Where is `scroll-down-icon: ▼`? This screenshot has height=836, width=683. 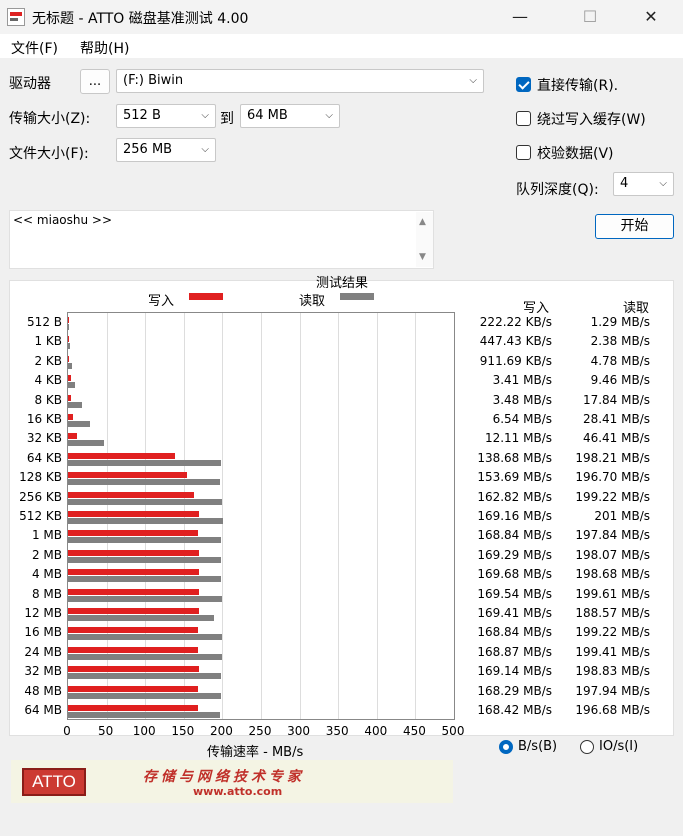 scroll-down-icon: ▼ is located at coordinates (422, 257).